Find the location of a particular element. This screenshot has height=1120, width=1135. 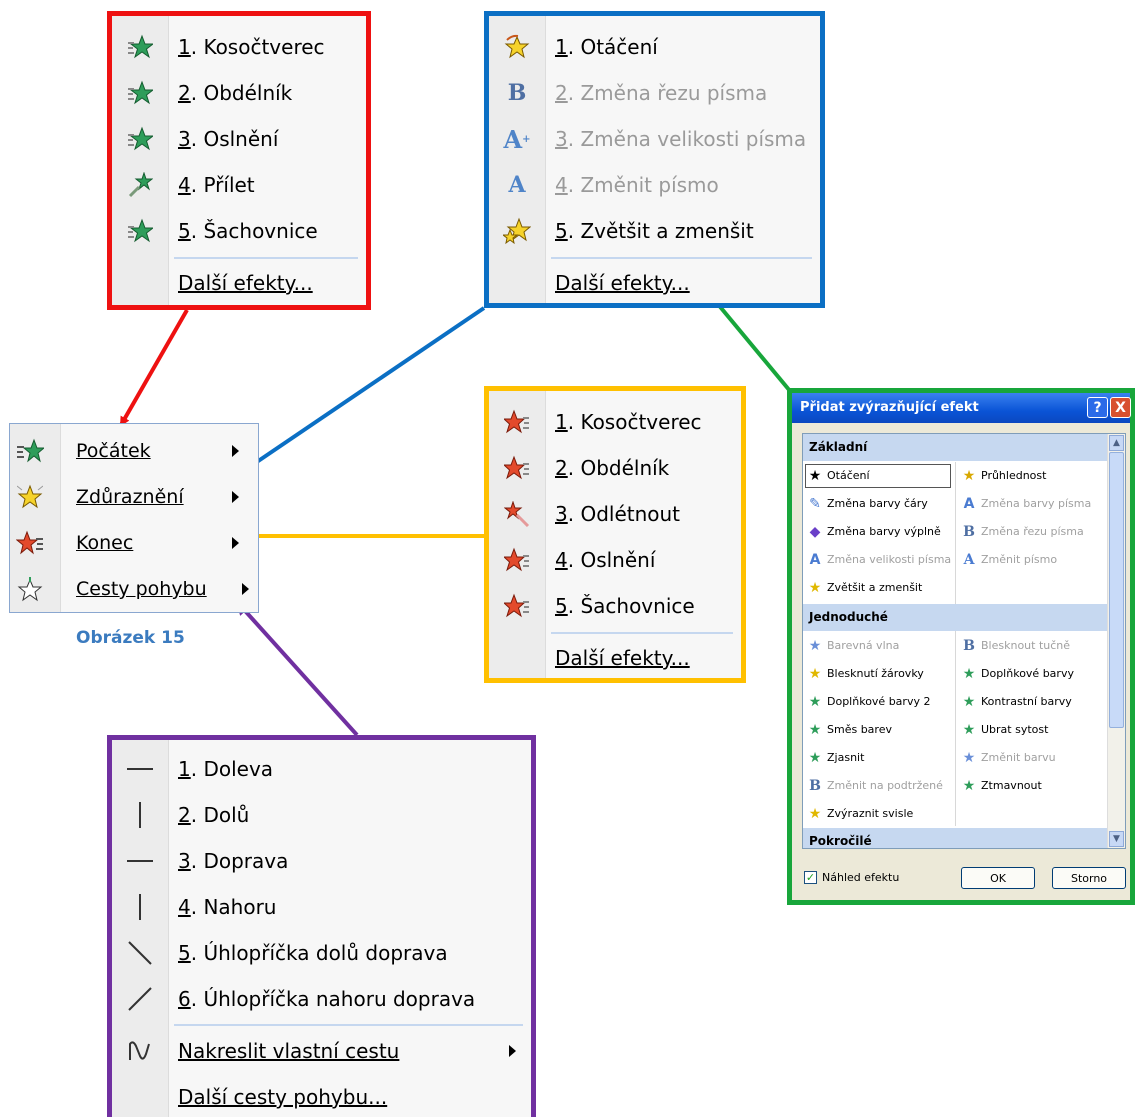

entrance-item-5: 5. Šachovnice is located at coordinates (239, 231).